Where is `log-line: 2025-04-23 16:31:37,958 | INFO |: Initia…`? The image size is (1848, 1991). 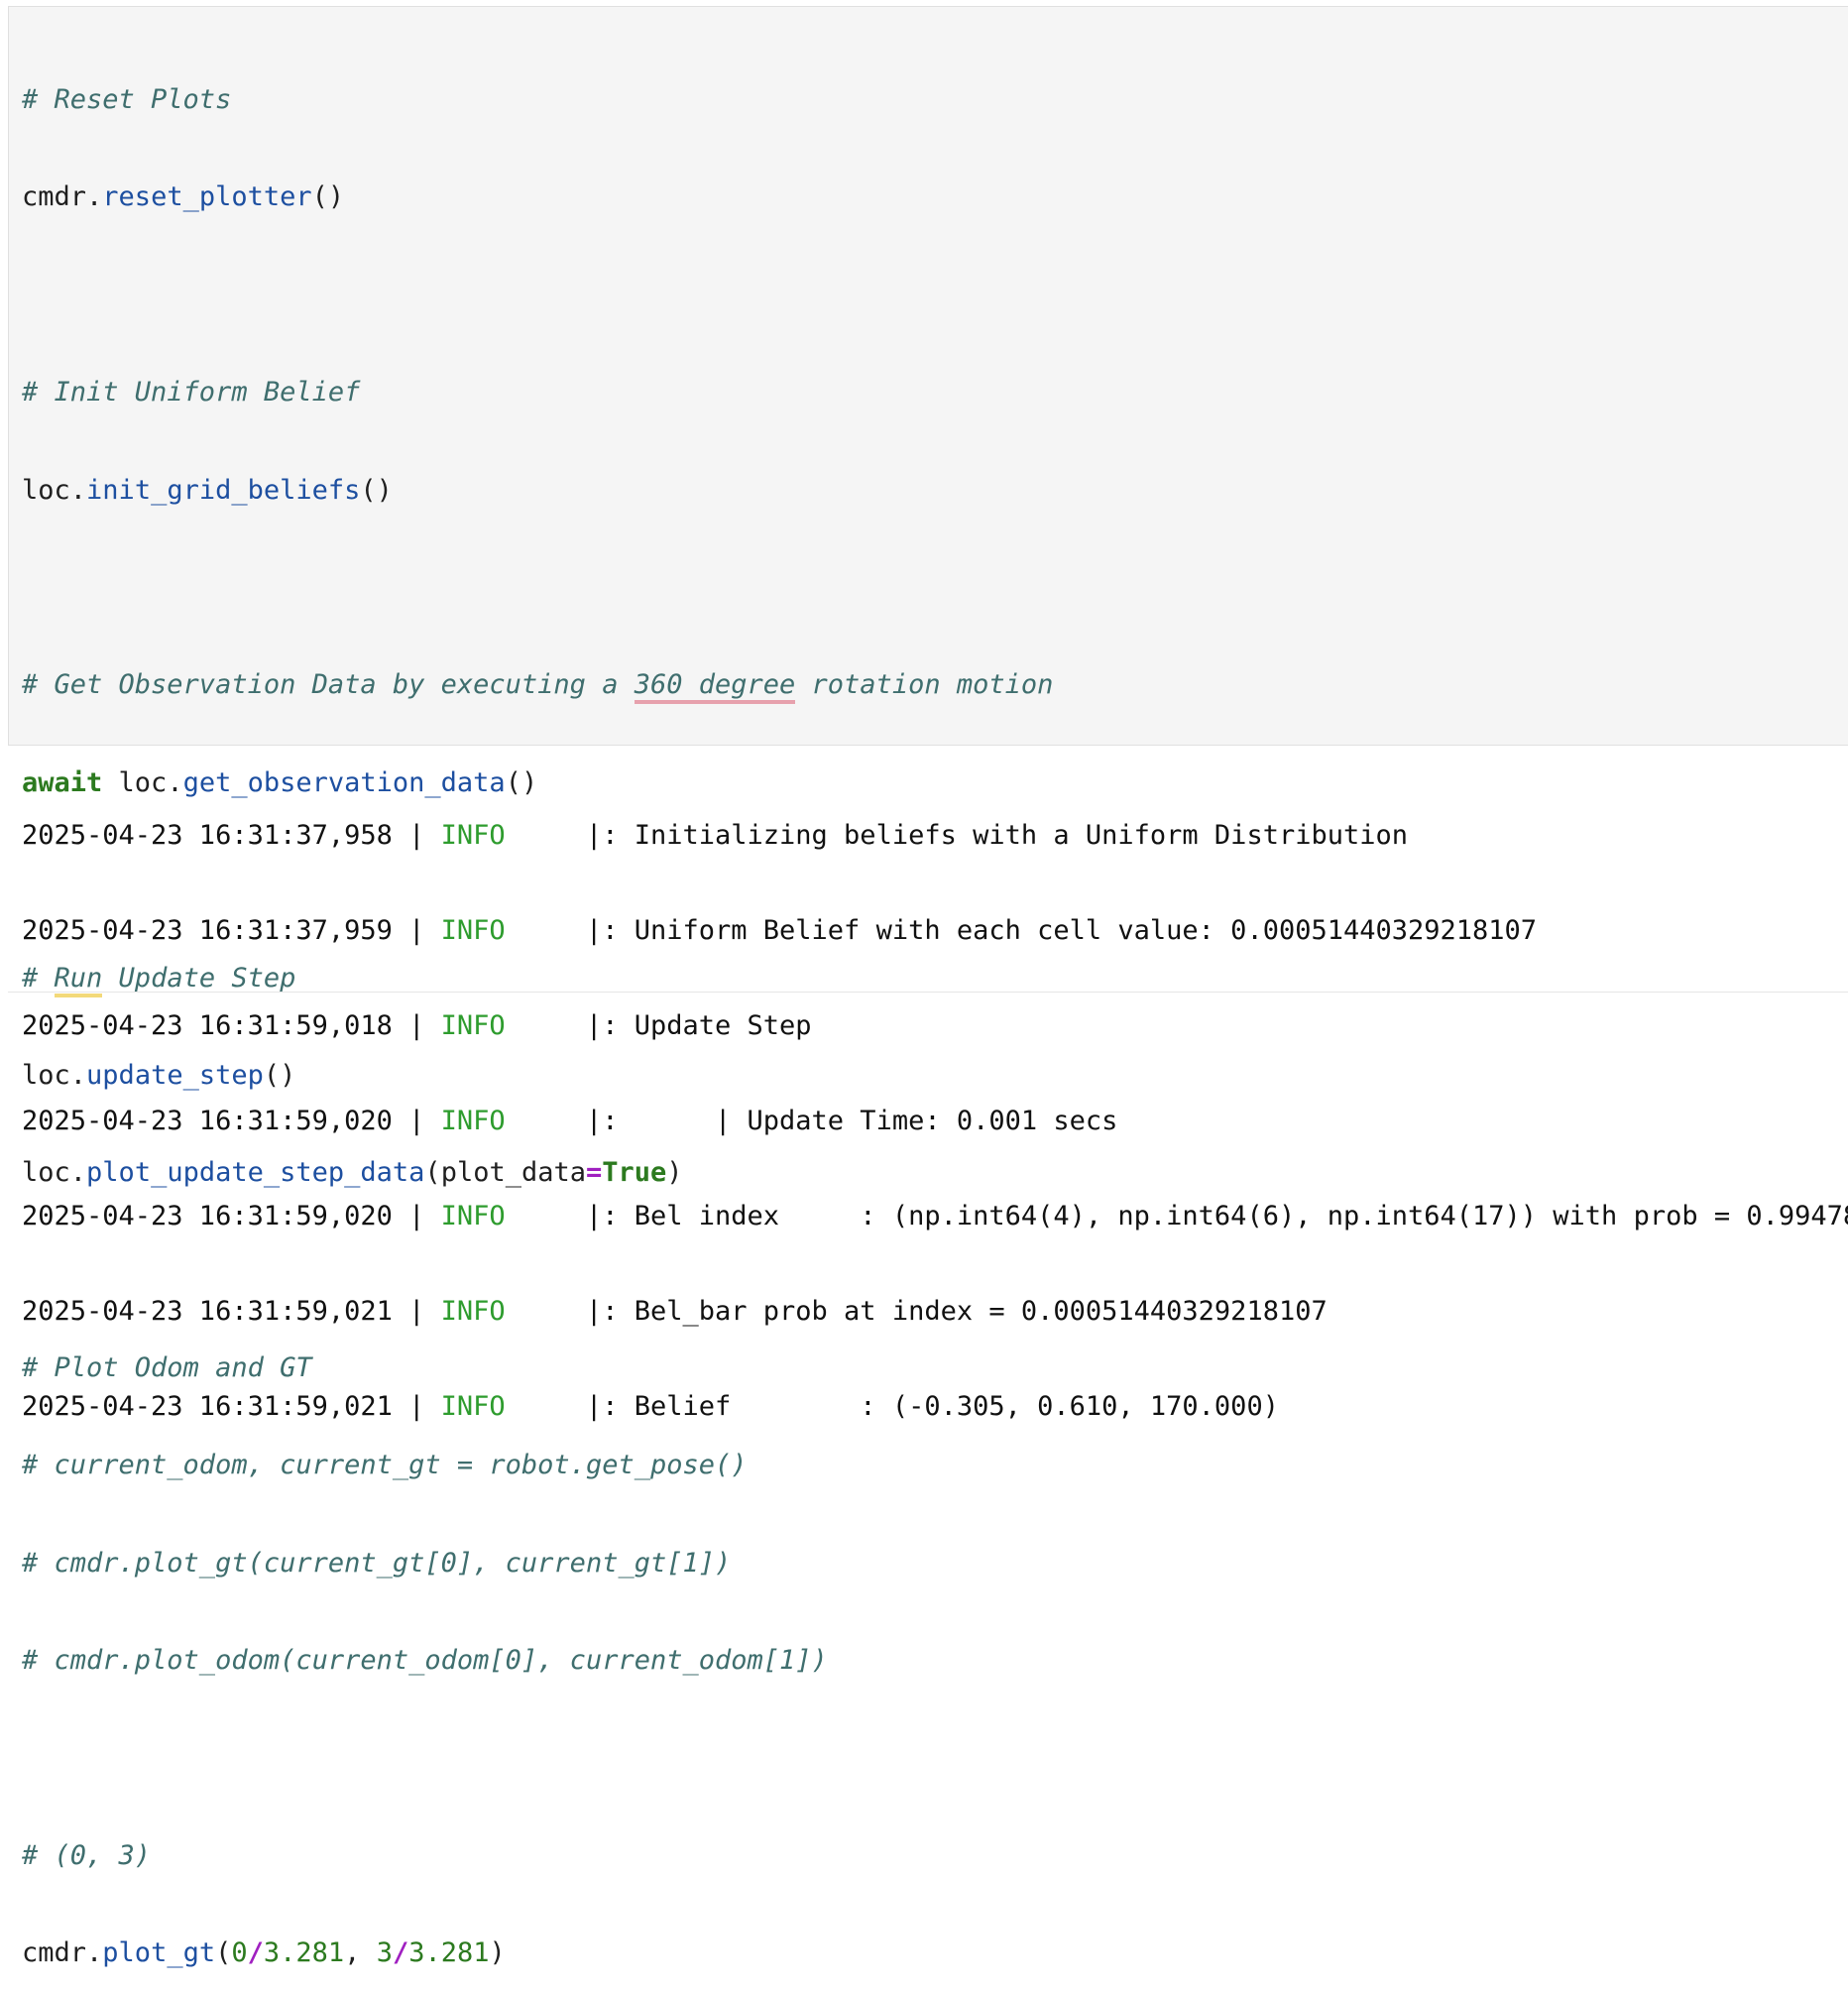
log-line: 2025-04-23 16:31:37,958 | INFO |: Initia… is located at coordinates (715, 835).